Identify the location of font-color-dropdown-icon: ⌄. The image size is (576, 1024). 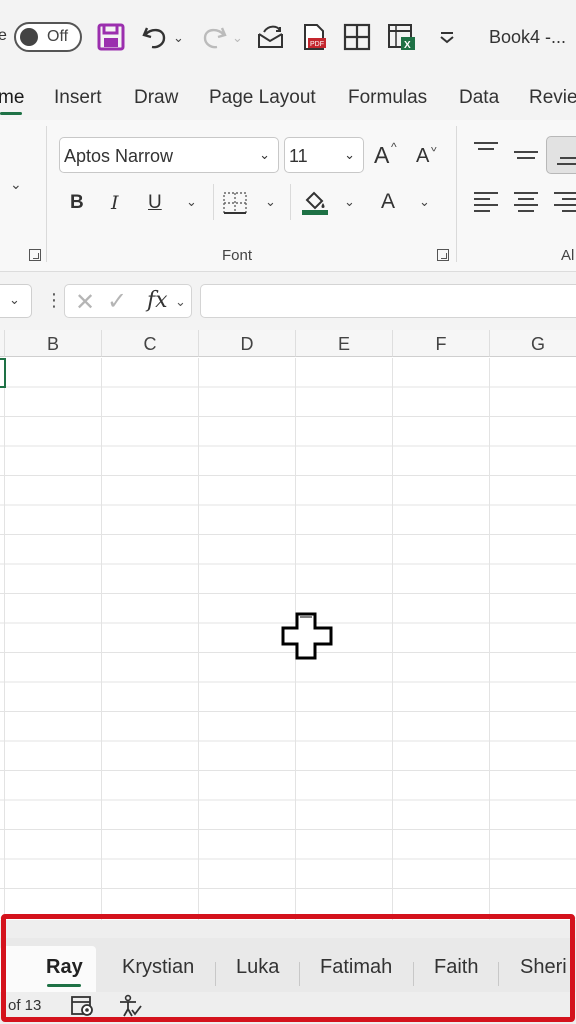
(424, 202).